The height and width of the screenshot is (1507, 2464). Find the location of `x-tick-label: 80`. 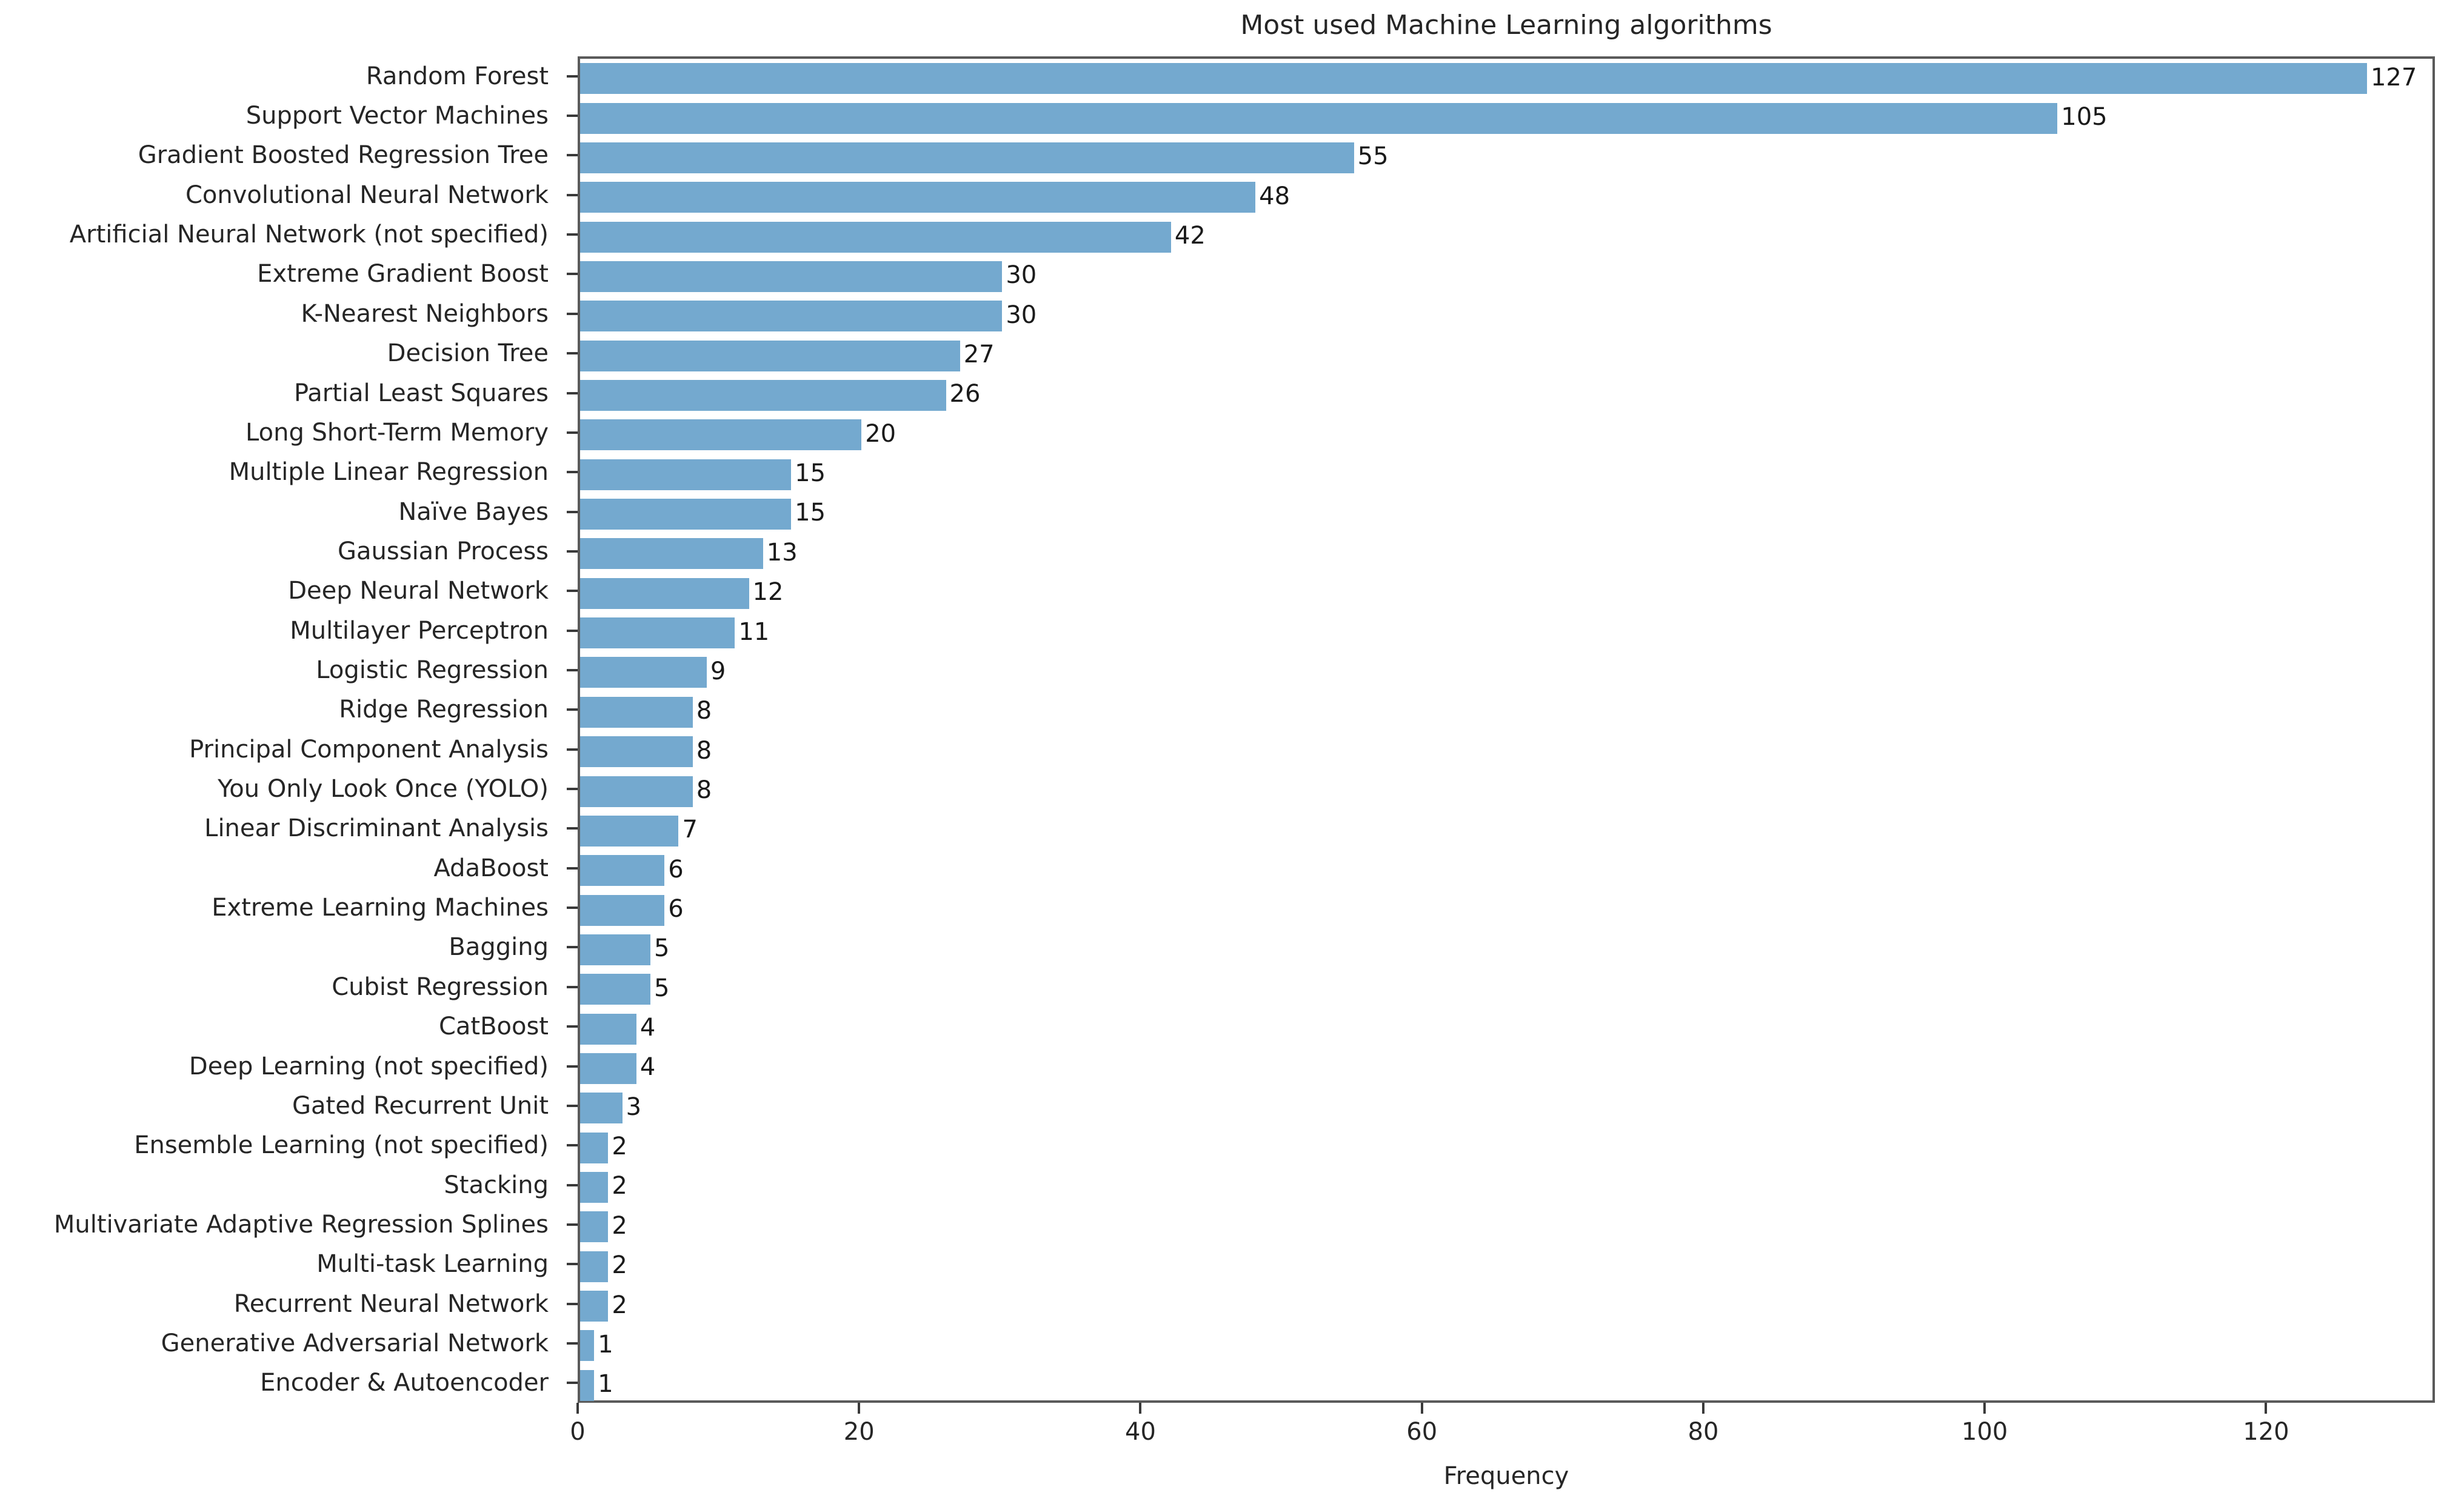

x-tick-label: 80 is located at coordinates (1703, 1432).